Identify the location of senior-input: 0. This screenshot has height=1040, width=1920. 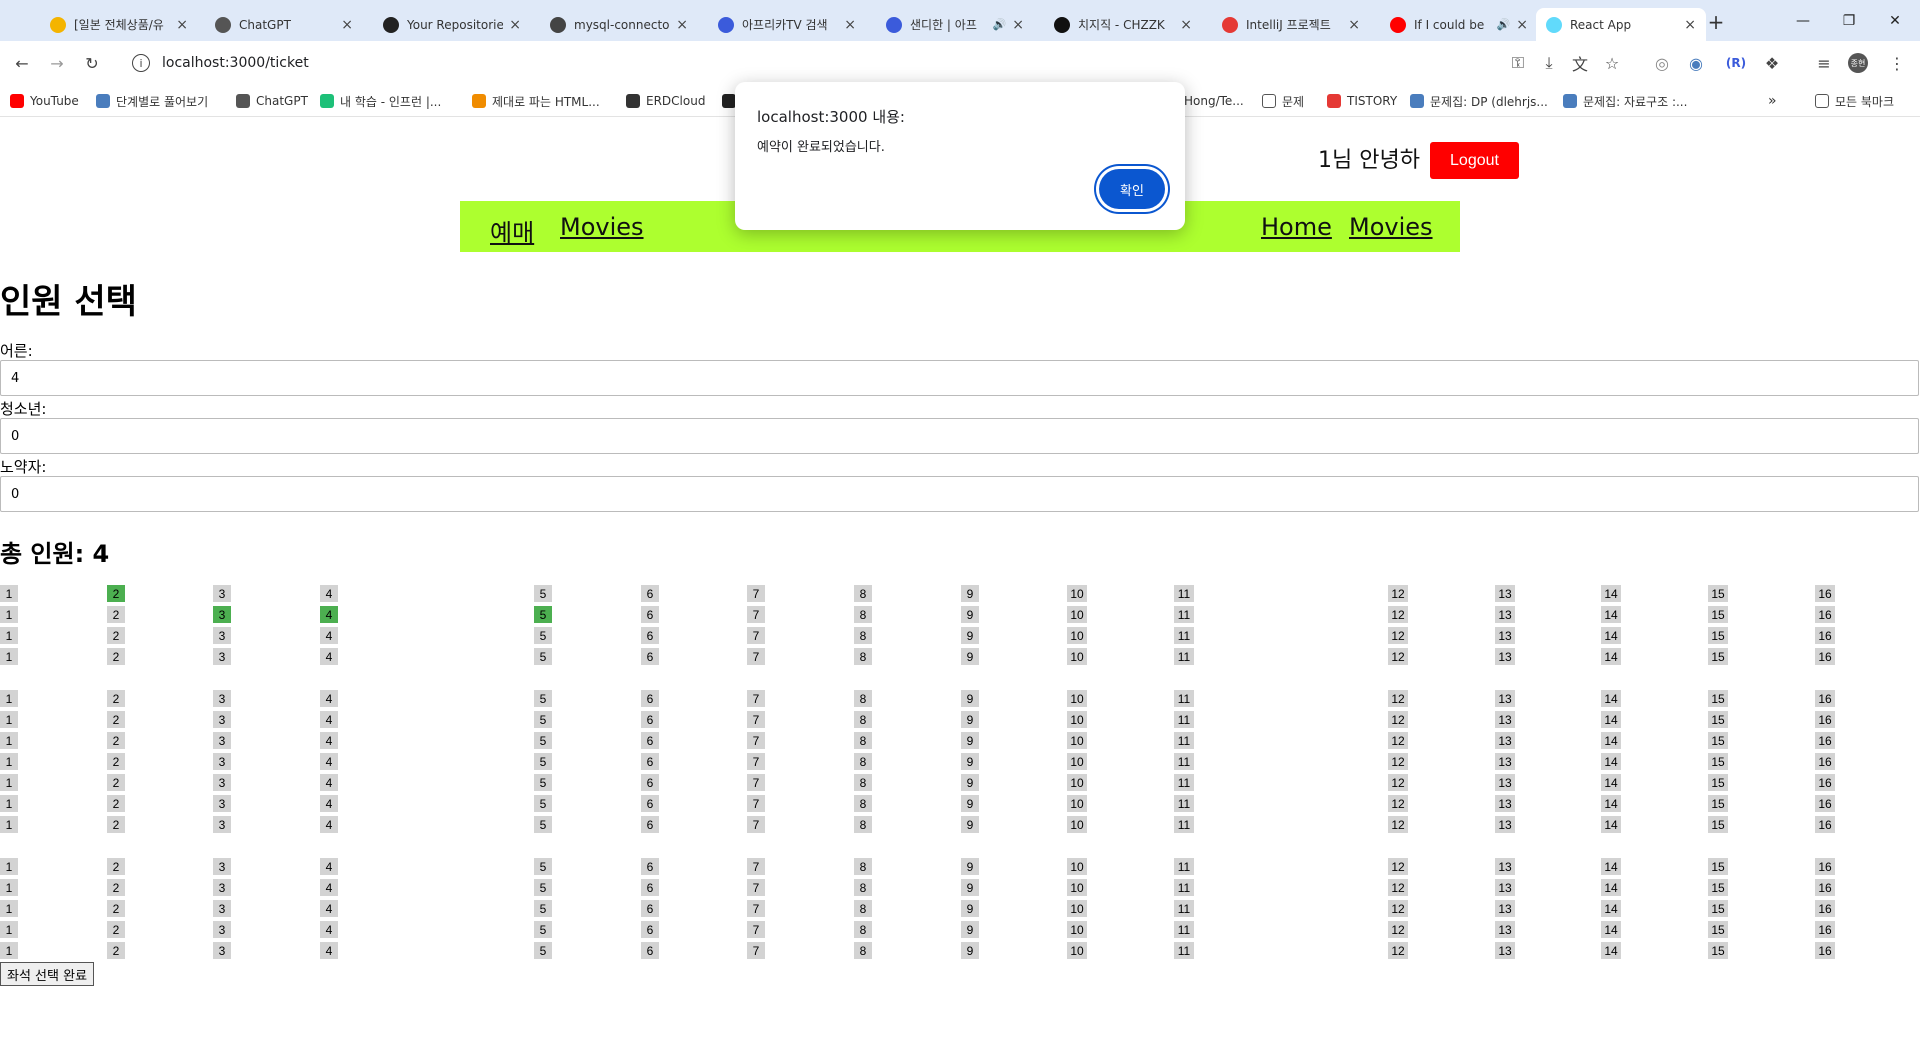
(959, 494).